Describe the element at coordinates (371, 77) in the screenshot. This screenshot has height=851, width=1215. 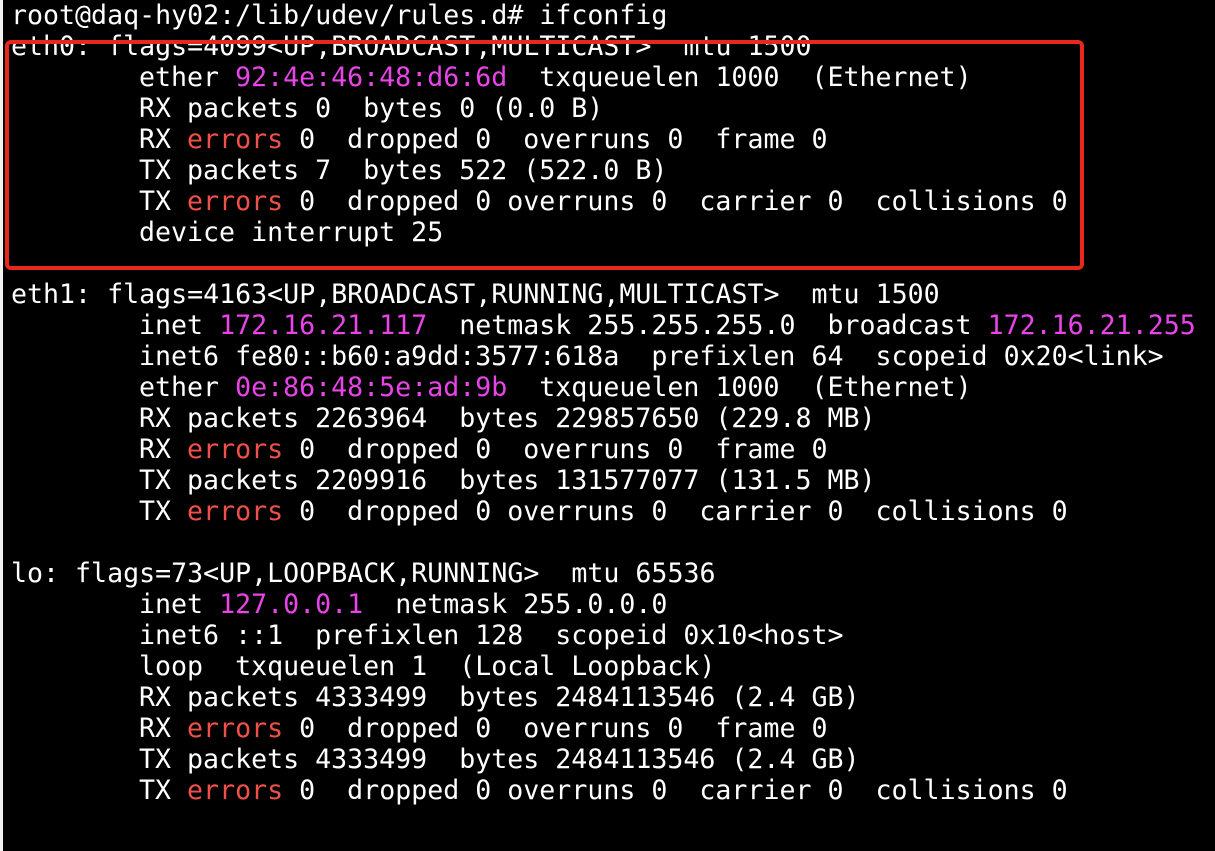
I see `eth0-mac-address: 92:4e:46:48:d6:6d` at that location.